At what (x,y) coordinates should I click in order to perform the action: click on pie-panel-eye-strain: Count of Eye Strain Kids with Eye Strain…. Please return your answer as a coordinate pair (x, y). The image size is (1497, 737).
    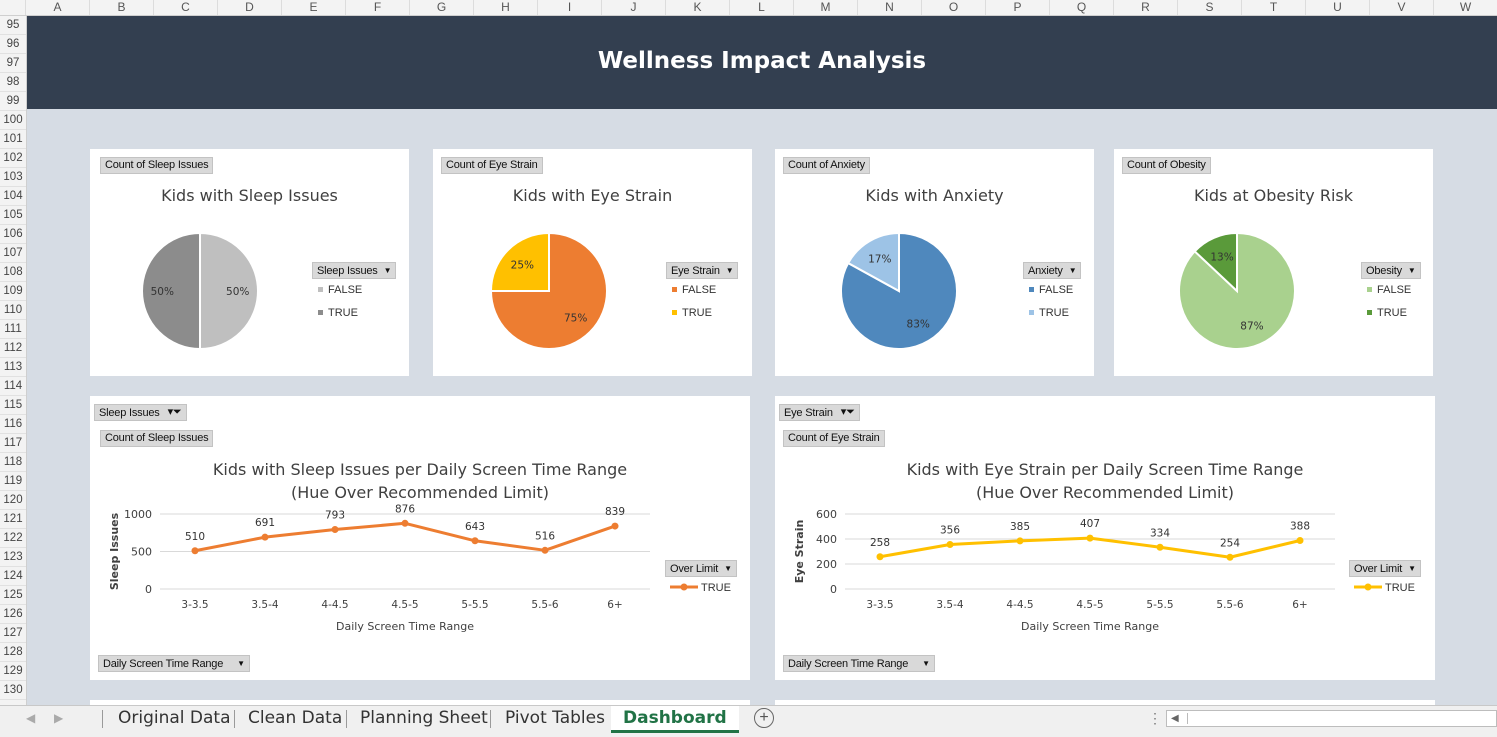
    Looking at the image, I should click on (592, 262).